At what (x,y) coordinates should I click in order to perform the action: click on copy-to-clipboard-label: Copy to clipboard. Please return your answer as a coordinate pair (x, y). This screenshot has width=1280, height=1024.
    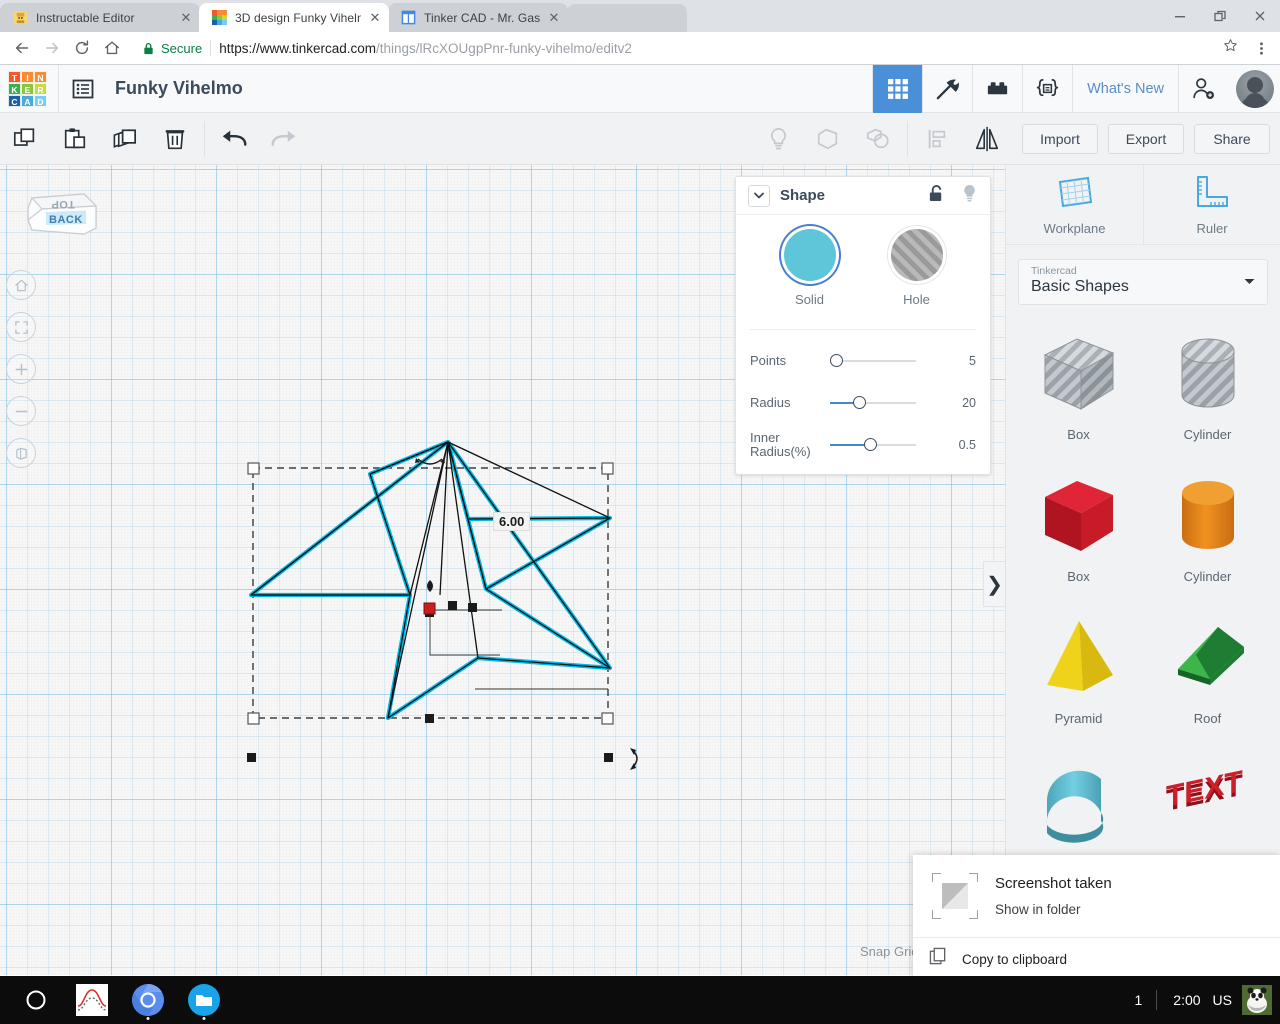
    Looking at the image, I should click on (1015, 959).